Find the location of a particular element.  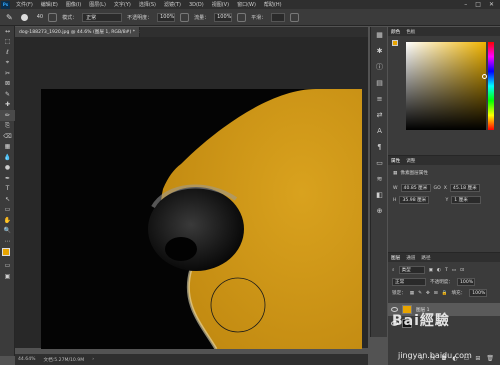

smoothing-options-icon is located at coordinates (295, 17).